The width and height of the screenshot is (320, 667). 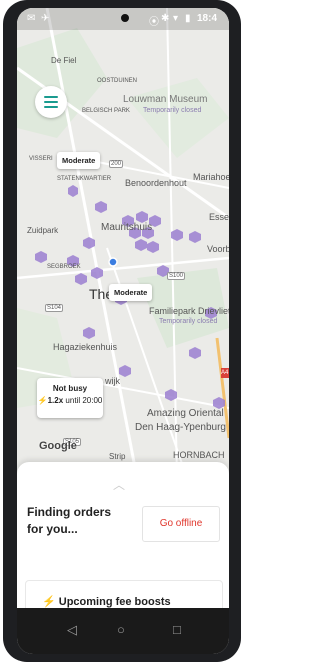 What do you see at coordinates (225, 373) in the screenshot?
I see `map-label-a4: A4` at bounding box center [225, 373].